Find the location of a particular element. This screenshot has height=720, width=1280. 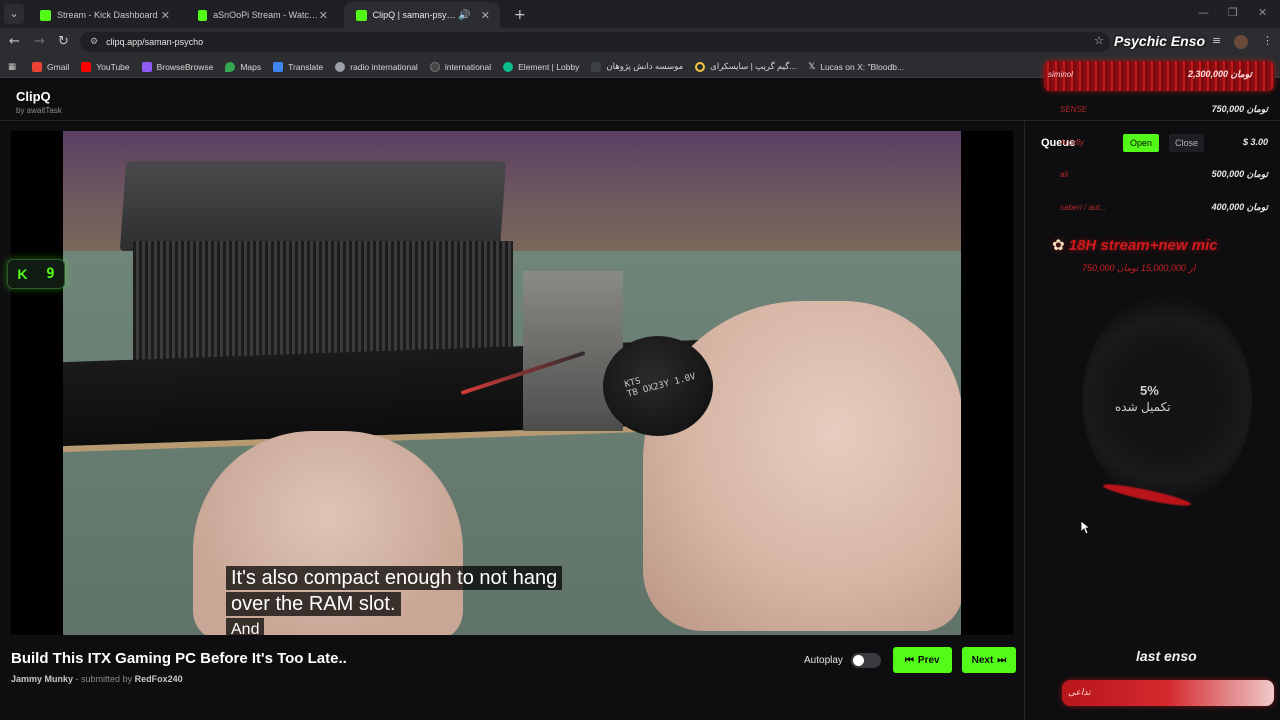

donor-name: ali is located at coordinates (1064, 174).